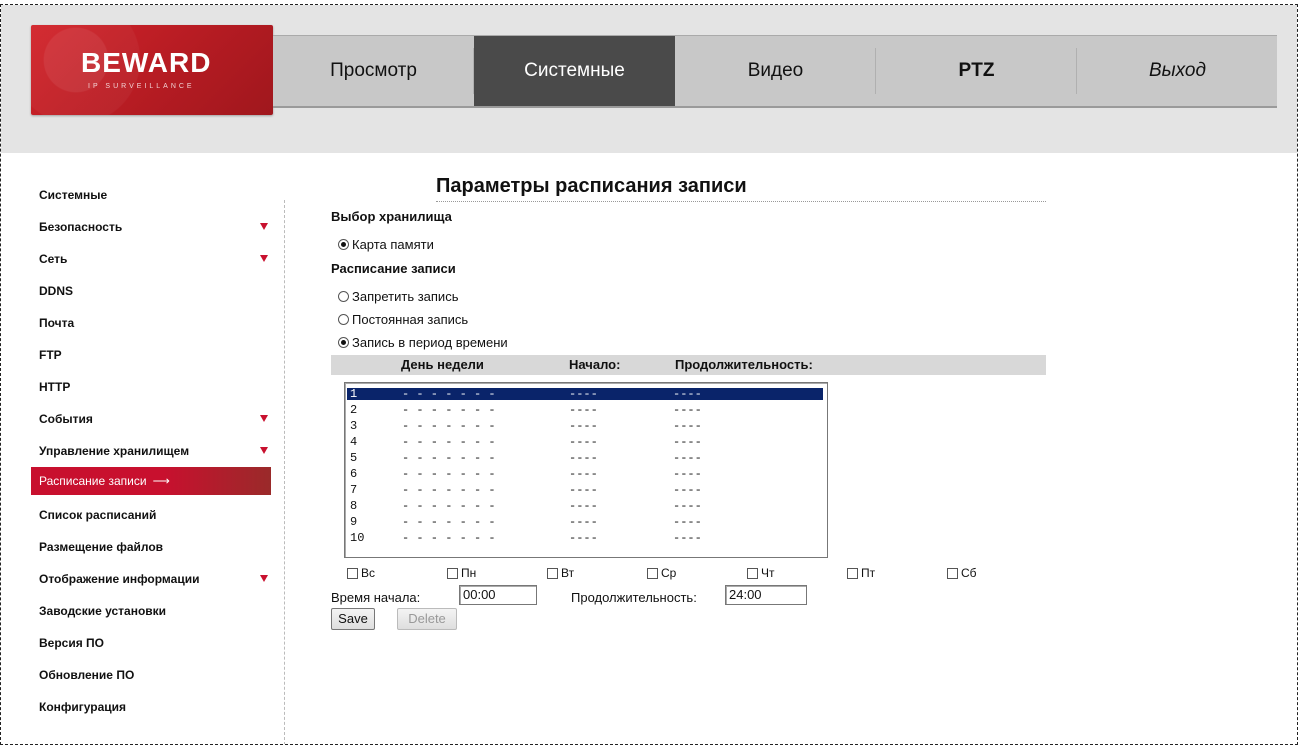 The height and width of the screenshot is (747, 1302). Describe the element at coordinates (688, 365) in the screenshot. I see `schedule-table-header: День недели Начало: Продолжительность:` at that location.